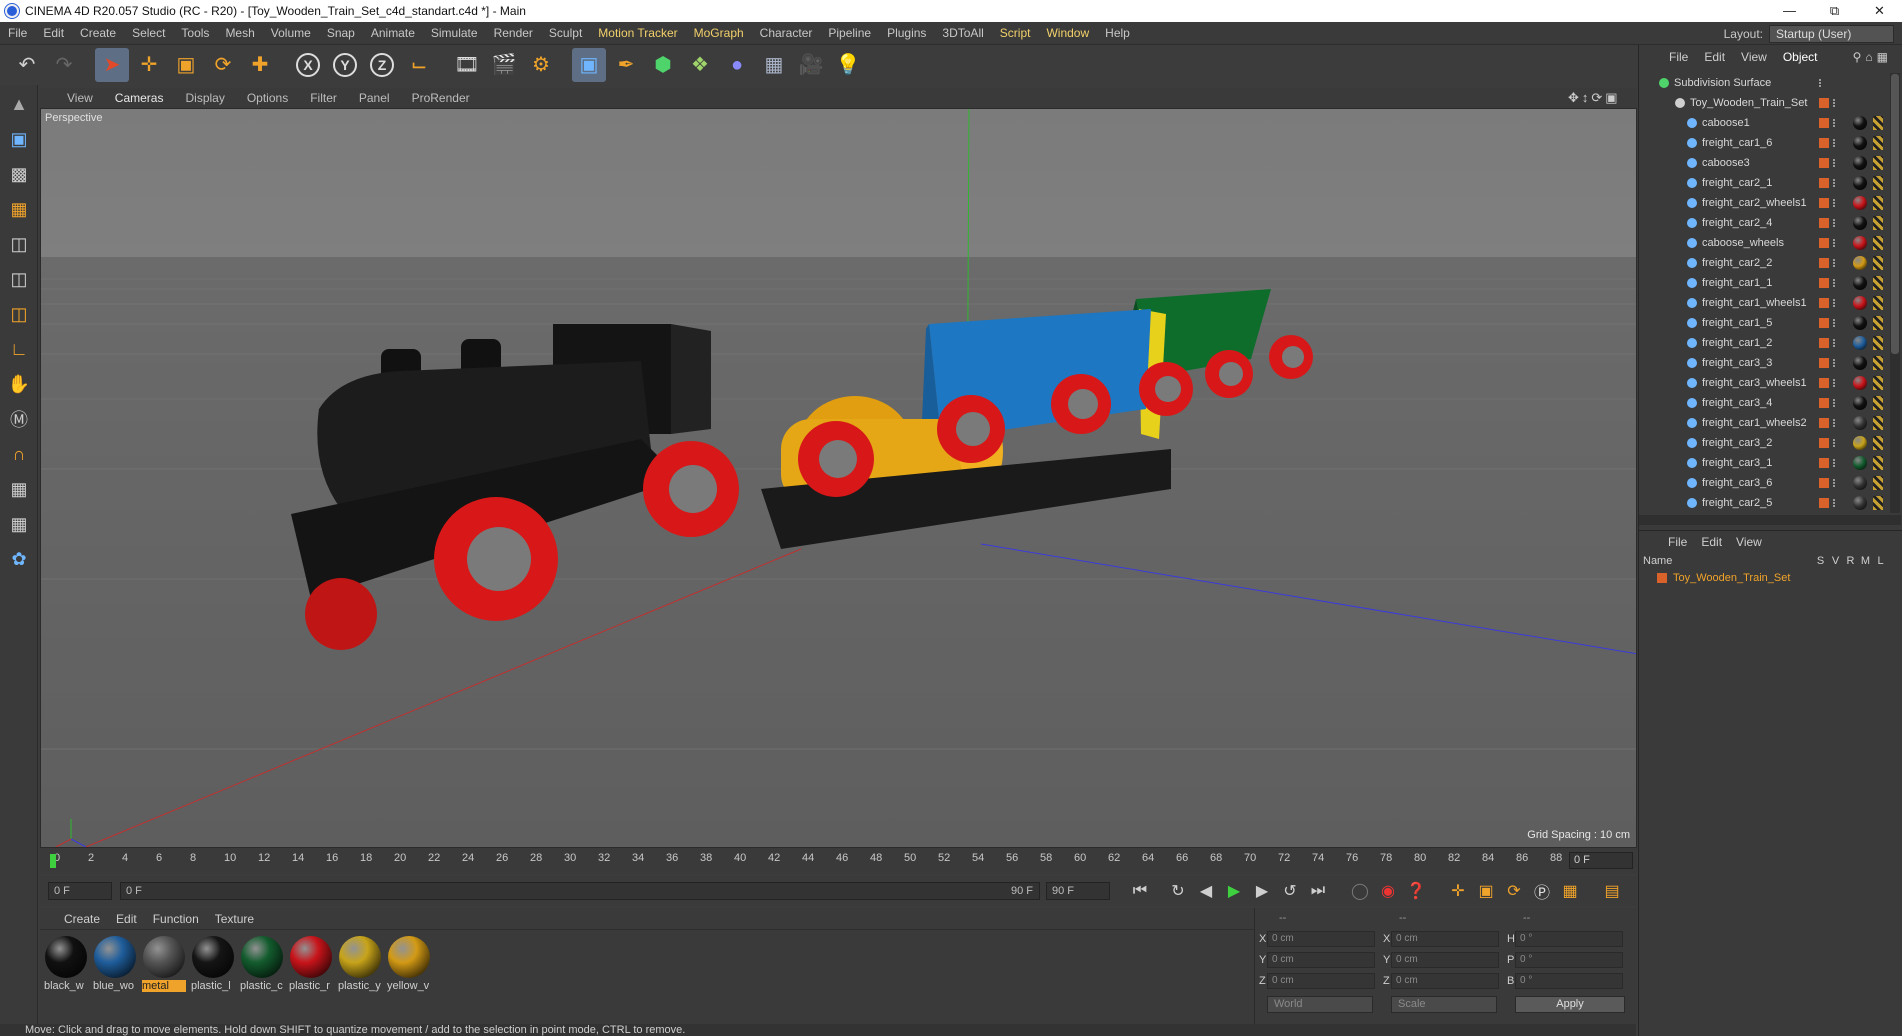  Describe the element at coordinates (19, 454) in the screenshot. I see `magnet-icon: ∩` at that location.